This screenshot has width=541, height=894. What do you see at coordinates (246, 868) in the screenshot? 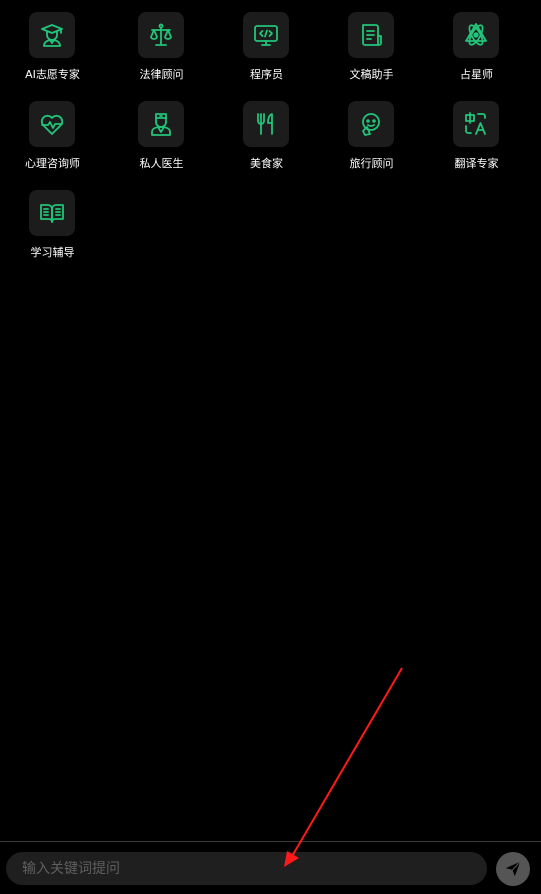
I see `question-input` at bounding box center [246, 868].